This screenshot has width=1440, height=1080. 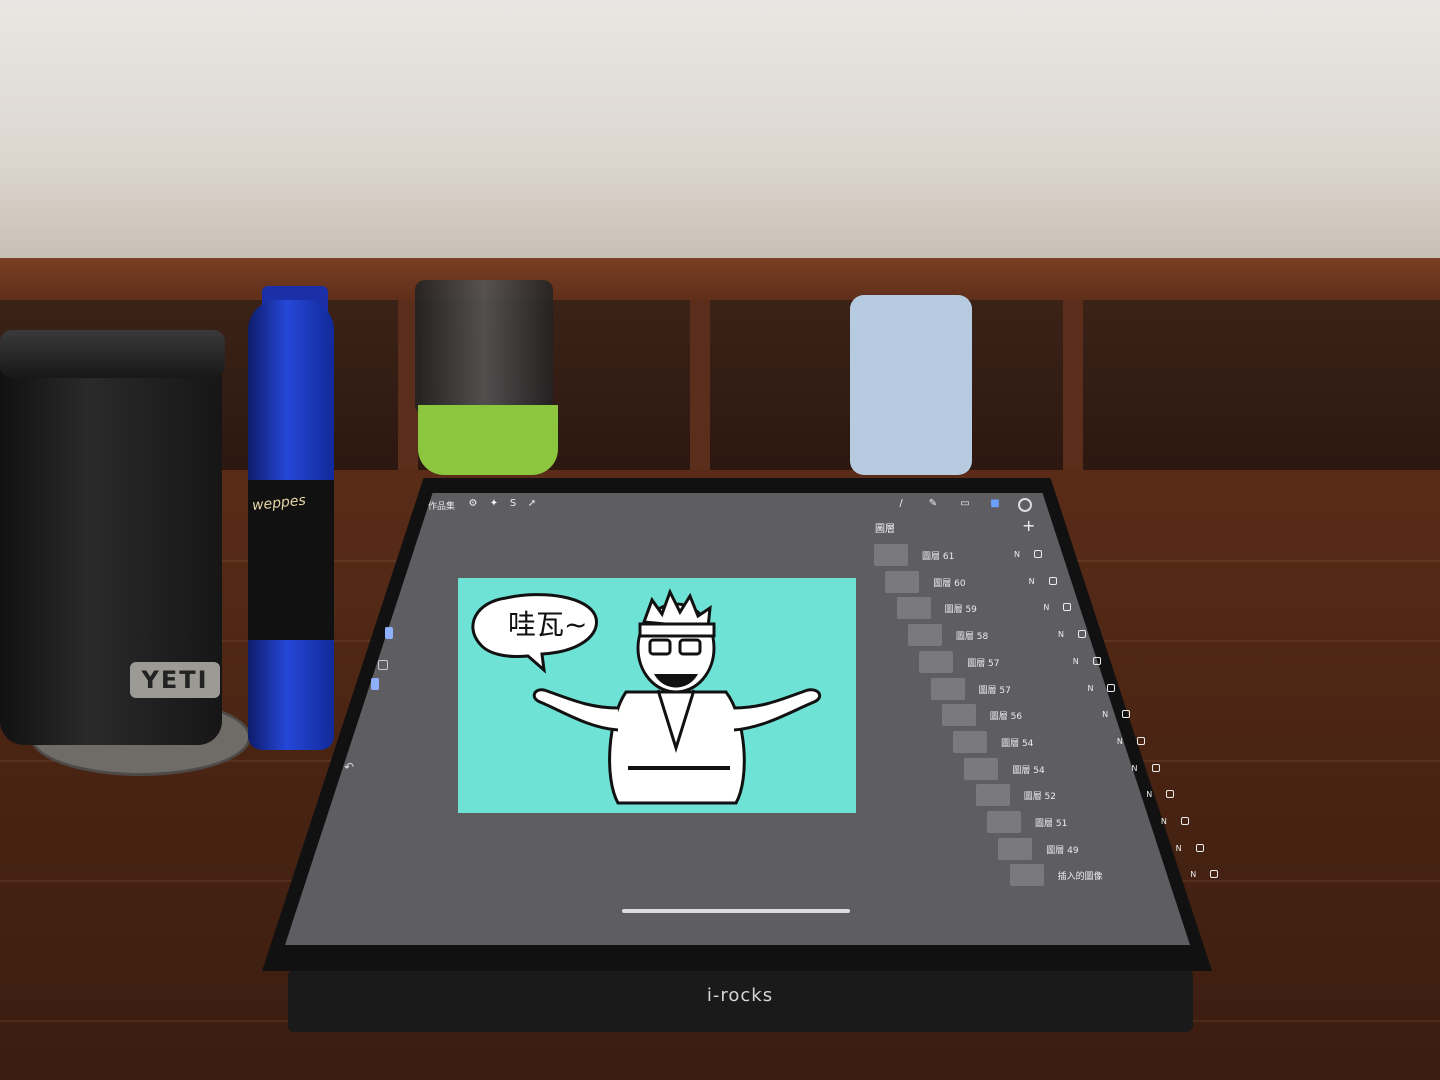 What do you see at coordinates (995, 504) in the screenshot?
I see `layers-icon: ■` at bounding box center [995, 504].